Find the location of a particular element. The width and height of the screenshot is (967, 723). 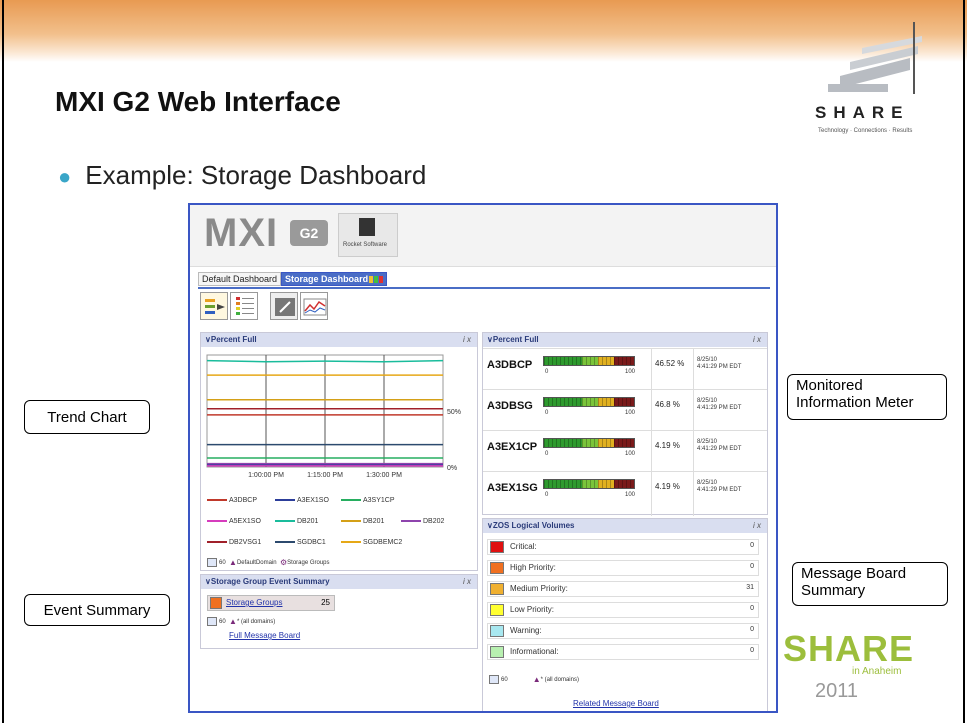

legend-label: DB202 is located at coordinates (434, 521).